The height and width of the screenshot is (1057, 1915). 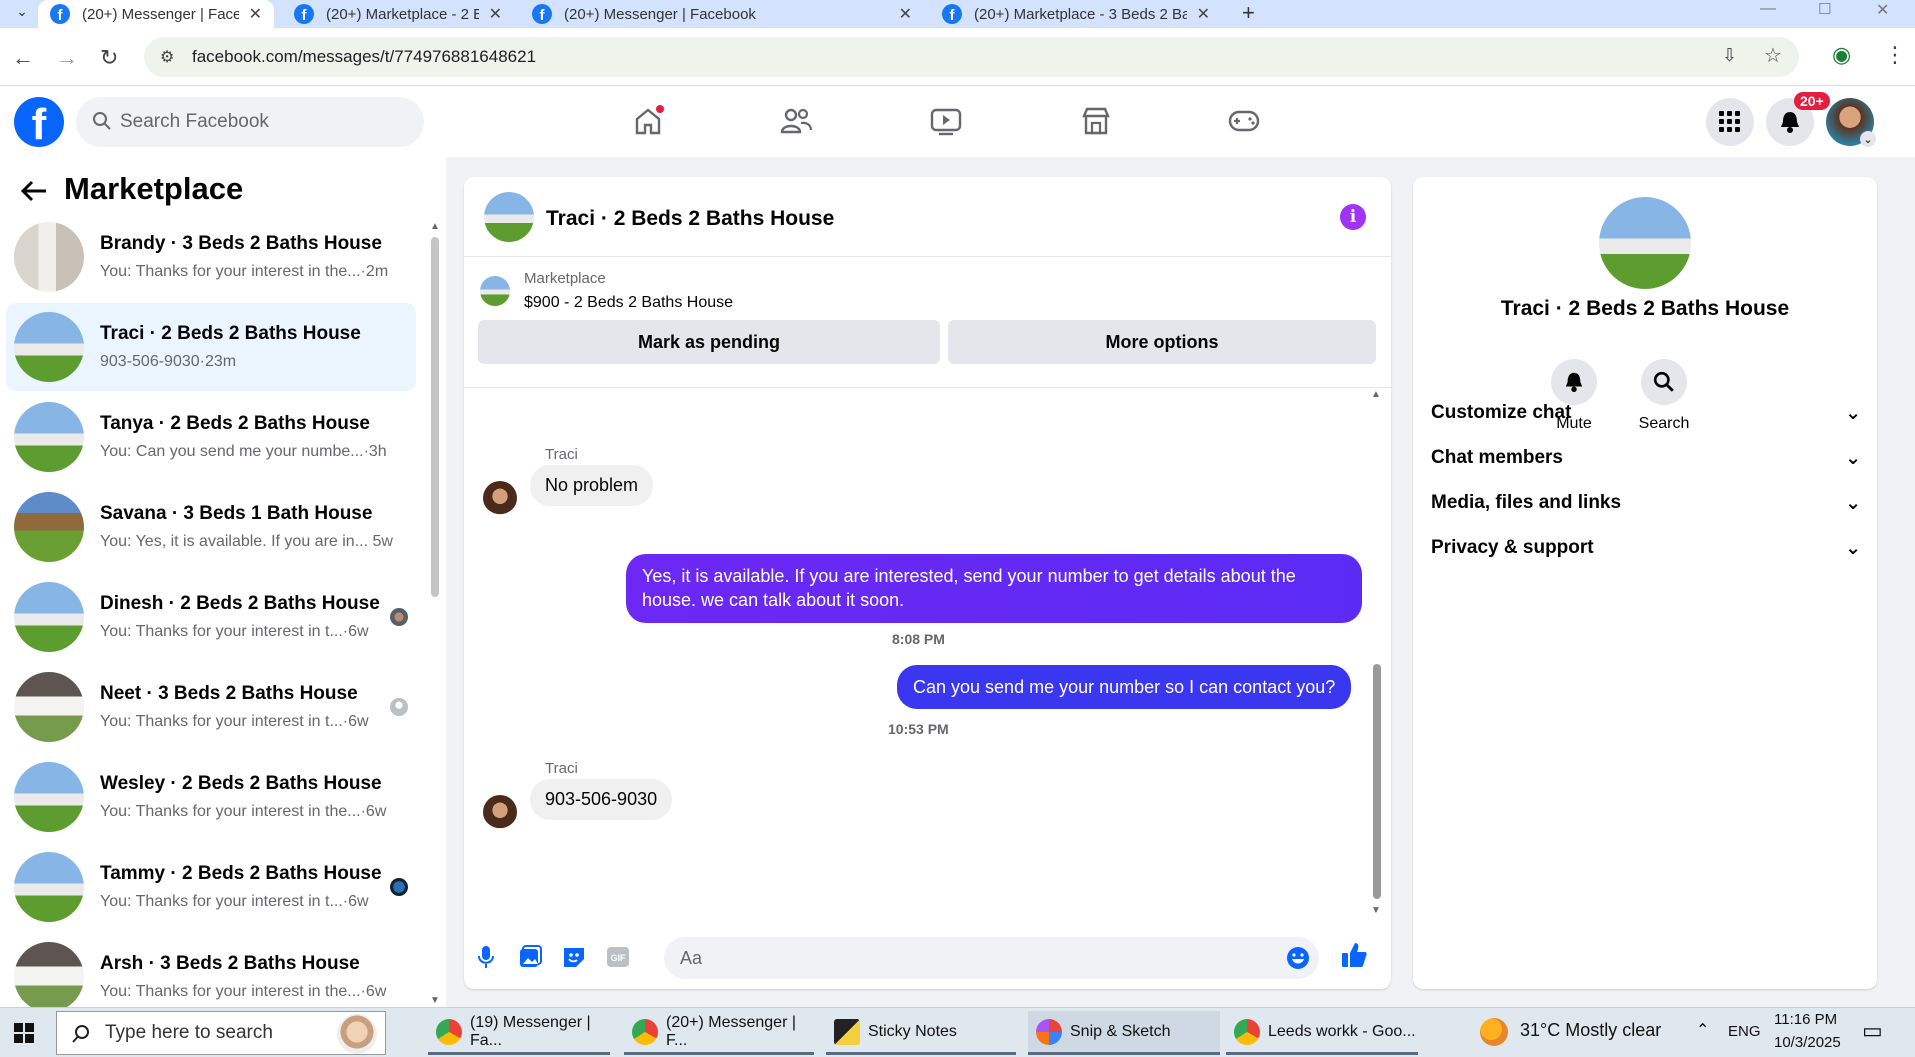 I want to click on notification-count-badge: 20+, so click(x=1812, y=101).